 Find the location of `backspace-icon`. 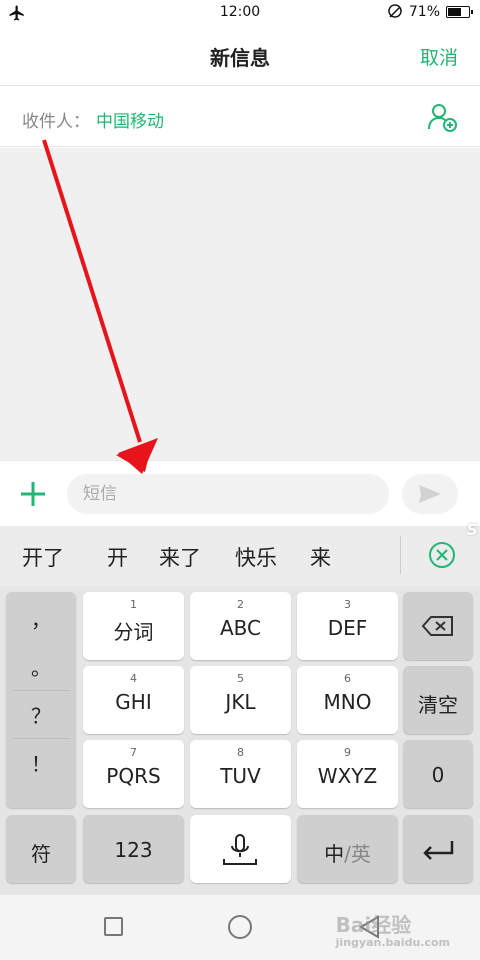

backspace-icon is located at coordinates (437, 626).